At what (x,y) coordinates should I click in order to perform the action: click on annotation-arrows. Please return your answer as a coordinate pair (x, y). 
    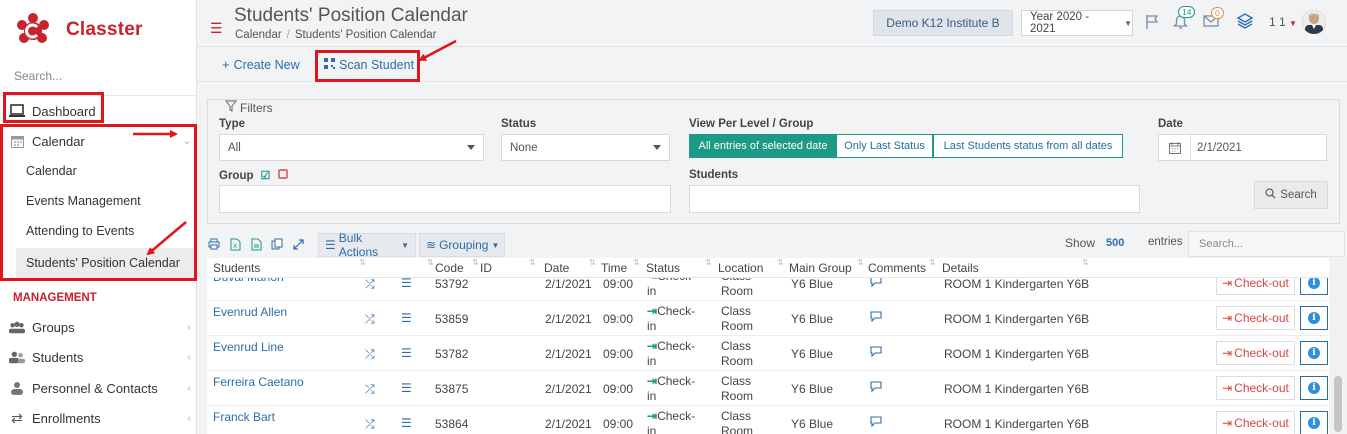
    Looking at the image, I should click on (295, 147).